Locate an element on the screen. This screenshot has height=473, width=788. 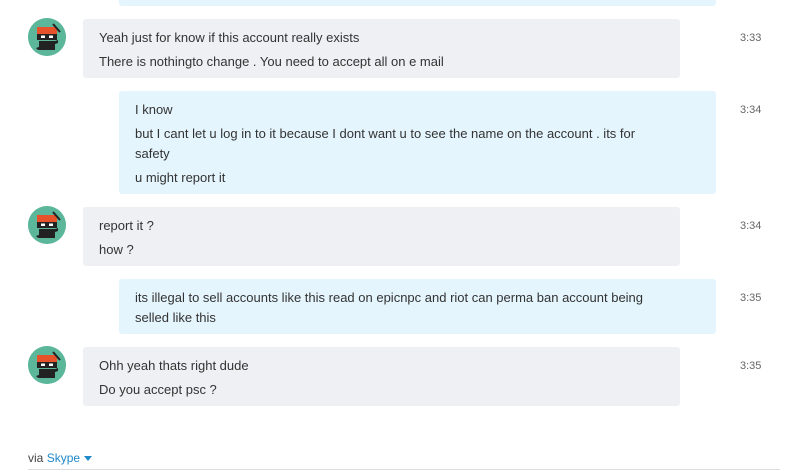
via-service-footer: via Skype is located at coordinates (60, 458).